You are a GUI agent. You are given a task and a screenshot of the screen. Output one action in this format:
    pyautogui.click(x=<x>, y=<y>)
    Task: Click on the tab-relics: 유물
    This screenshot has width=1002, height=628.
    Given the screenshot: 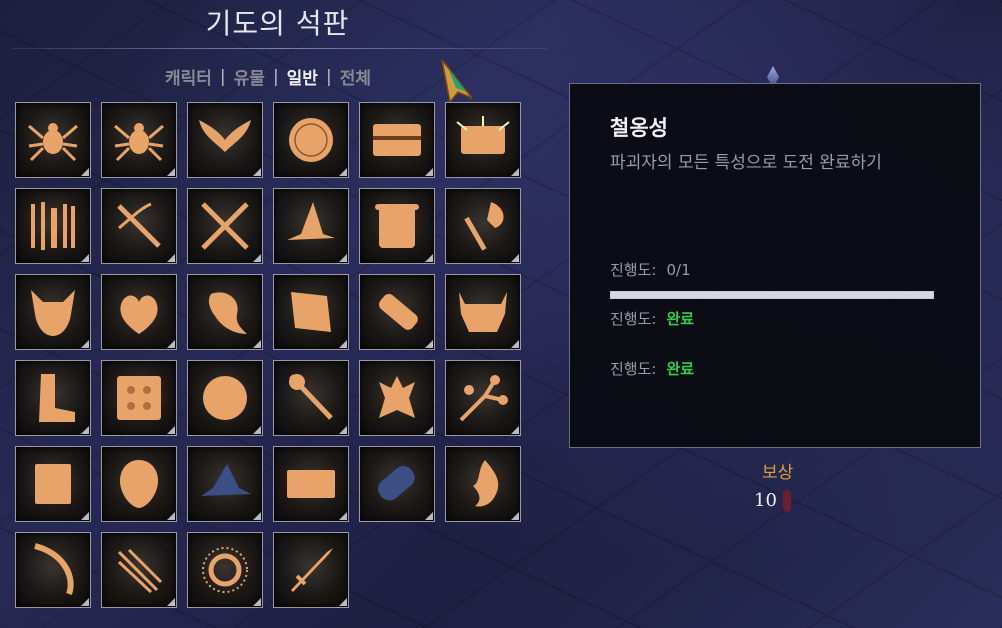 What is the action you would take?
    pyautogui.click(x=249, y=76)
    